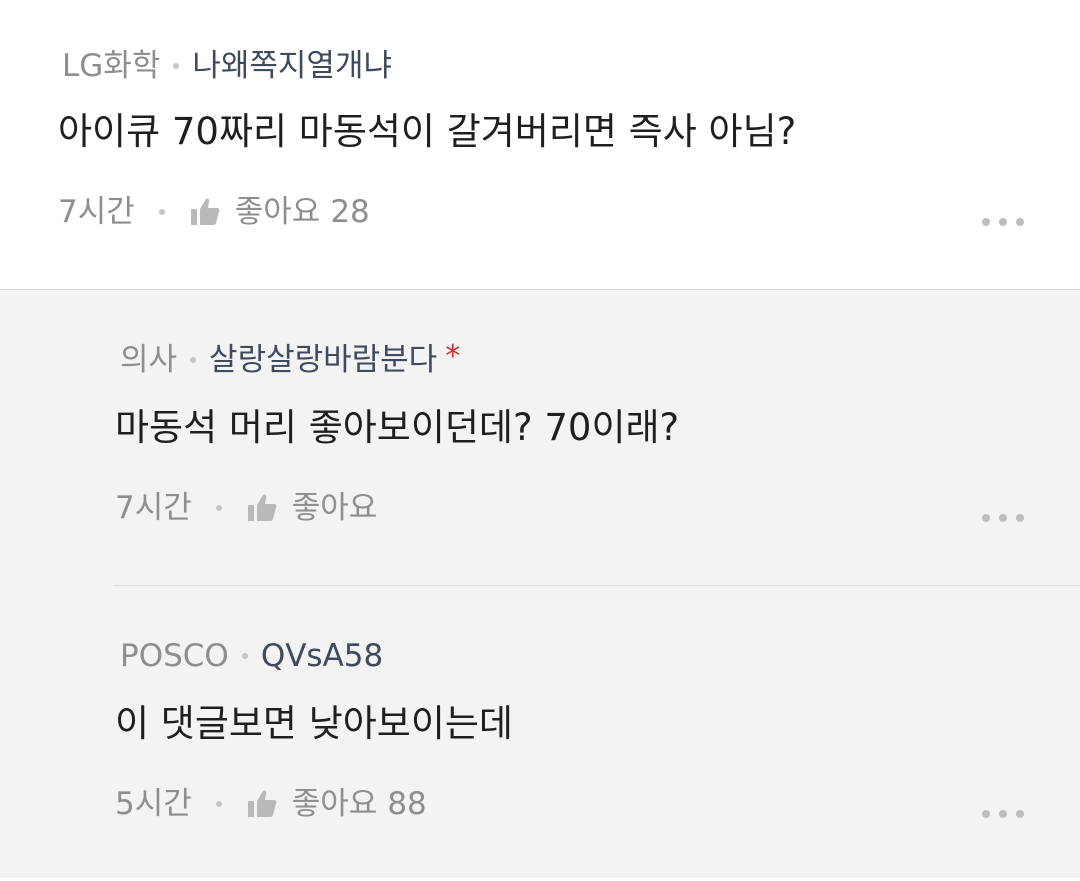 Image resolution: width=1080 pixels, height=881 pixels. Describe the element at coordinates (153, 804) in the screenshot. I see `timestamp: 5시간` at that location.